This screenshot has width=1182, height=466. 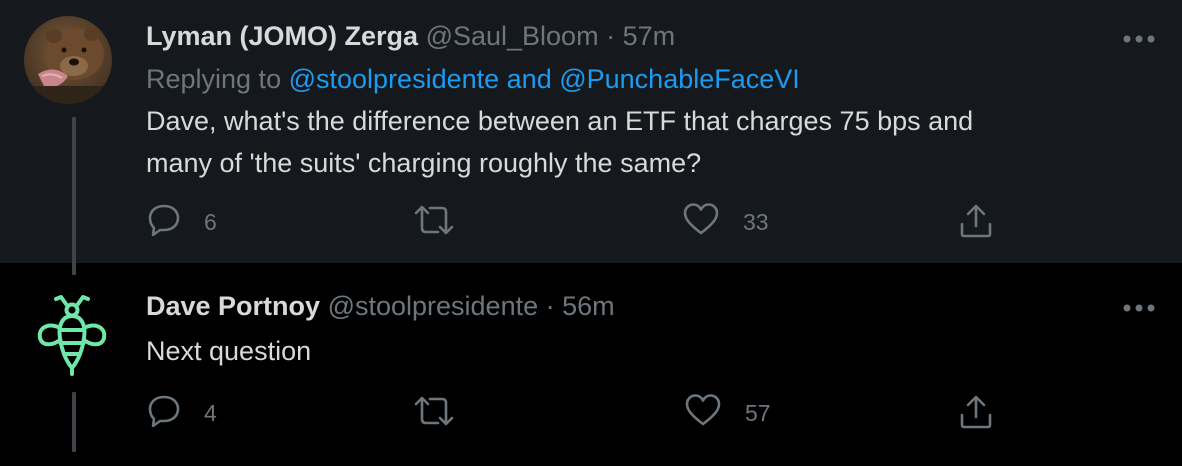 What do you see at coordinates (433, 306) in the screenshot?
I see `user-handle: @stoolpresidente` at bounding box center [433, 306].